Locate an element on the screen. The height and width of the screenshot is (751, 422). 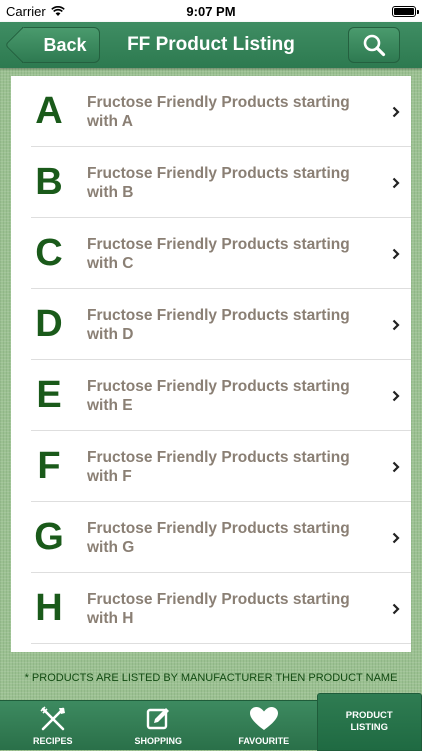
tab-label: FAVOURITE is located at coordinates (263, 741).